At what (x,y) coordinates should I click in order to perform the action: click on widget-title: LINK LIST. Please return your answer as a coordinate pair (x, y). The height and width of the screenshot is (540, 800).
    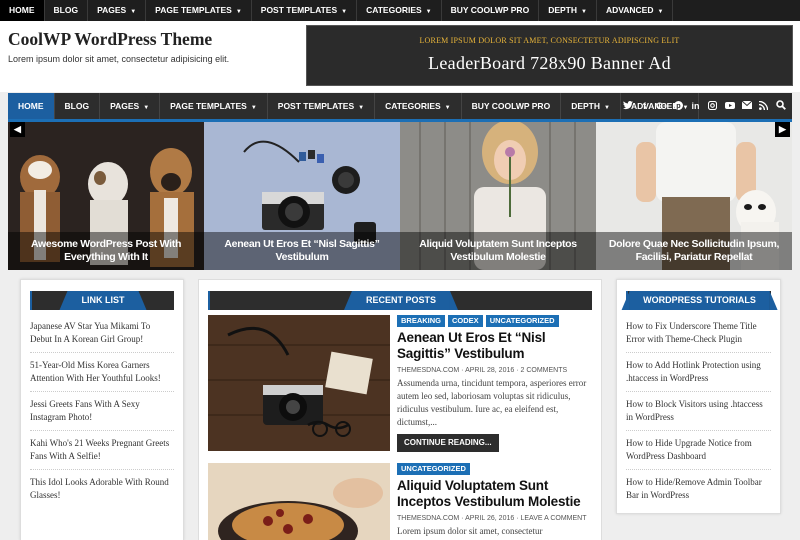
    Looking at the image, I should click on (103, 300).